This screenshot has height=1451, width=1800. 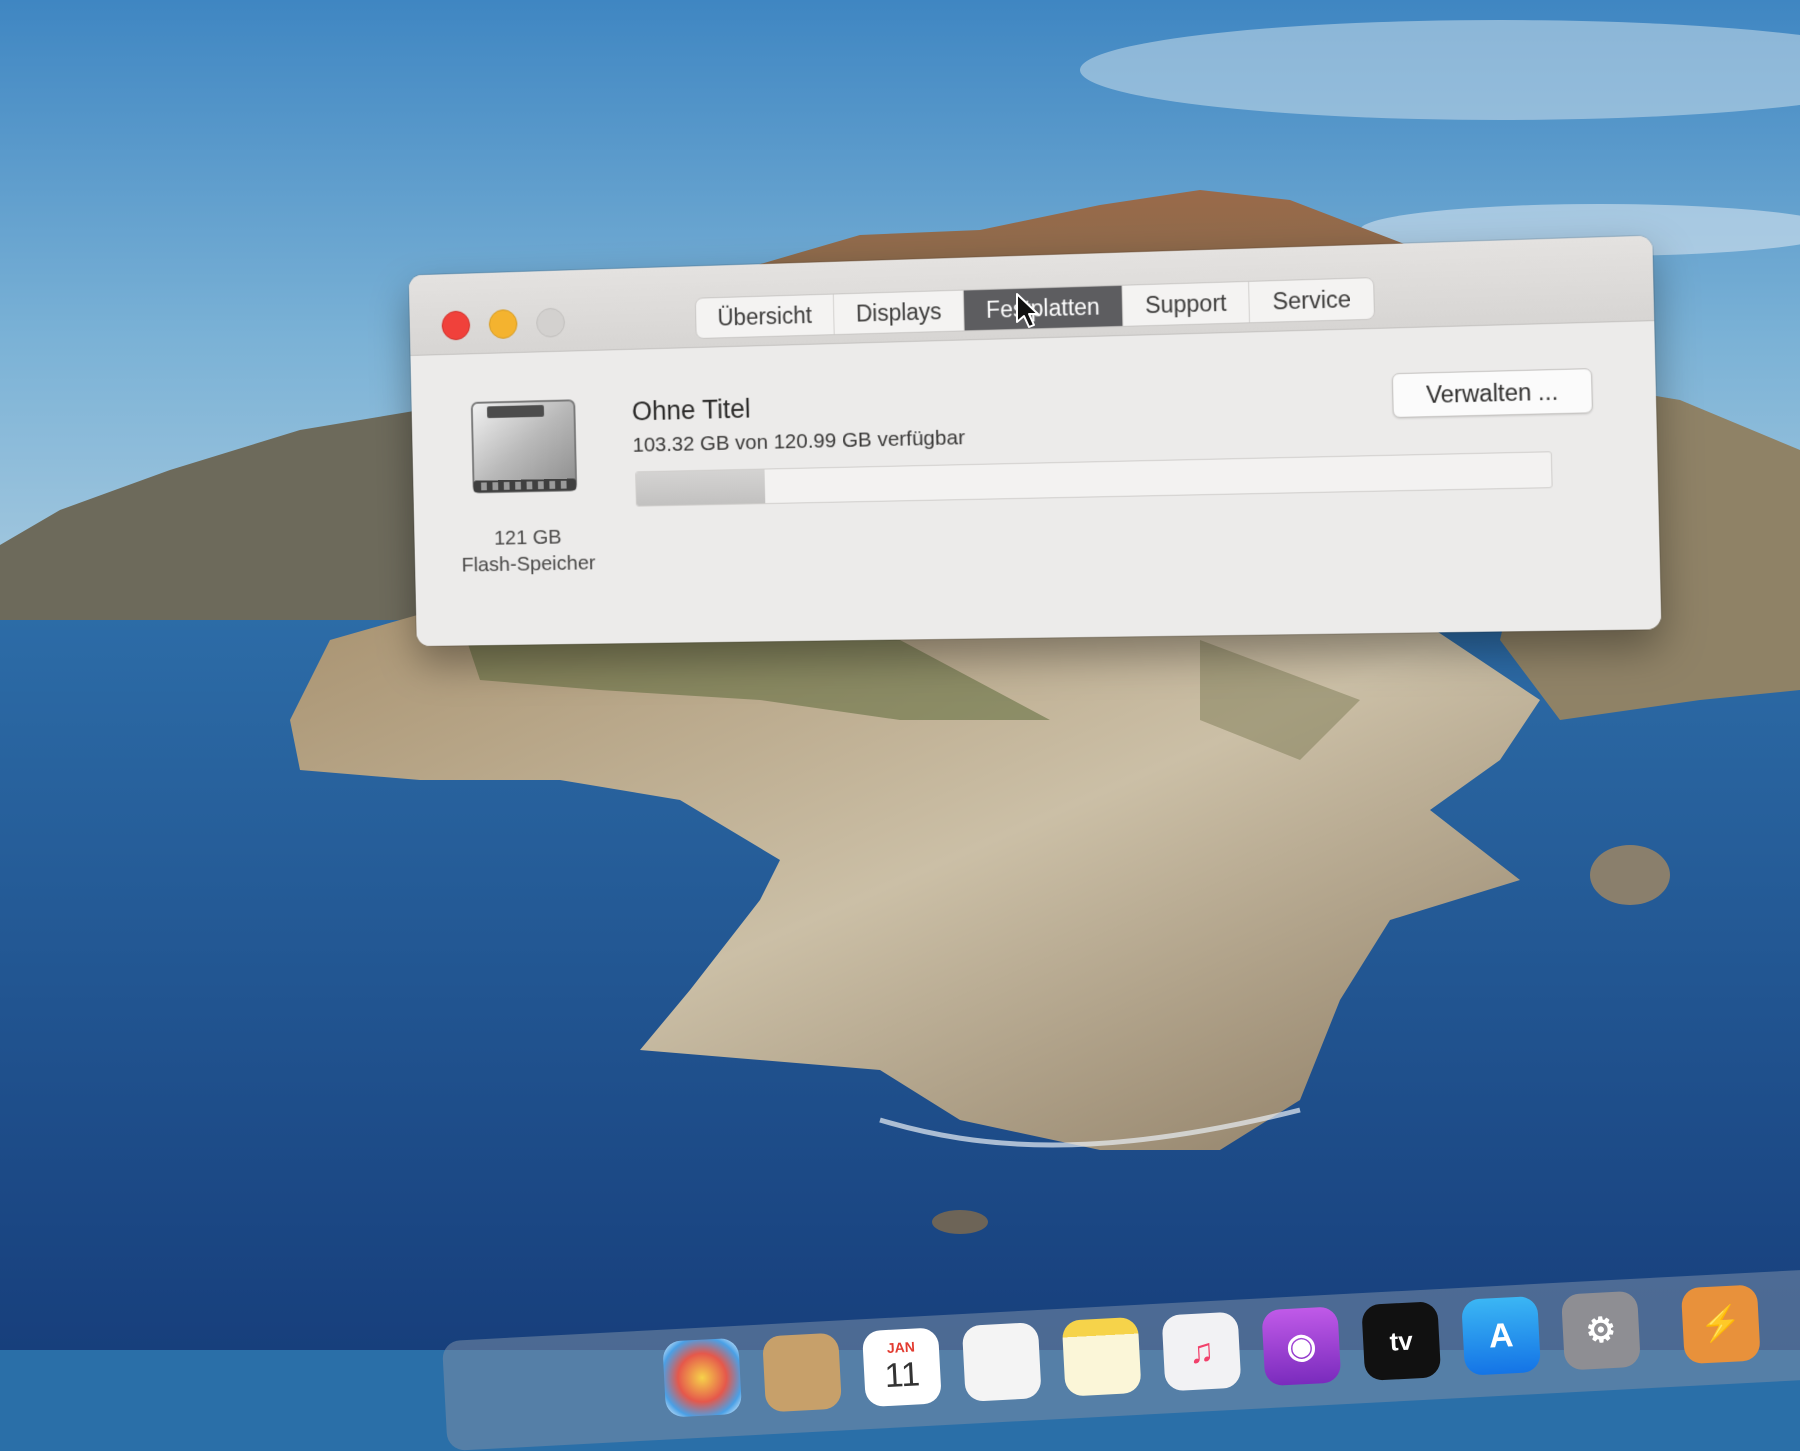 I want to click on music-icon: ♫, so click(x=1202, y=1352).